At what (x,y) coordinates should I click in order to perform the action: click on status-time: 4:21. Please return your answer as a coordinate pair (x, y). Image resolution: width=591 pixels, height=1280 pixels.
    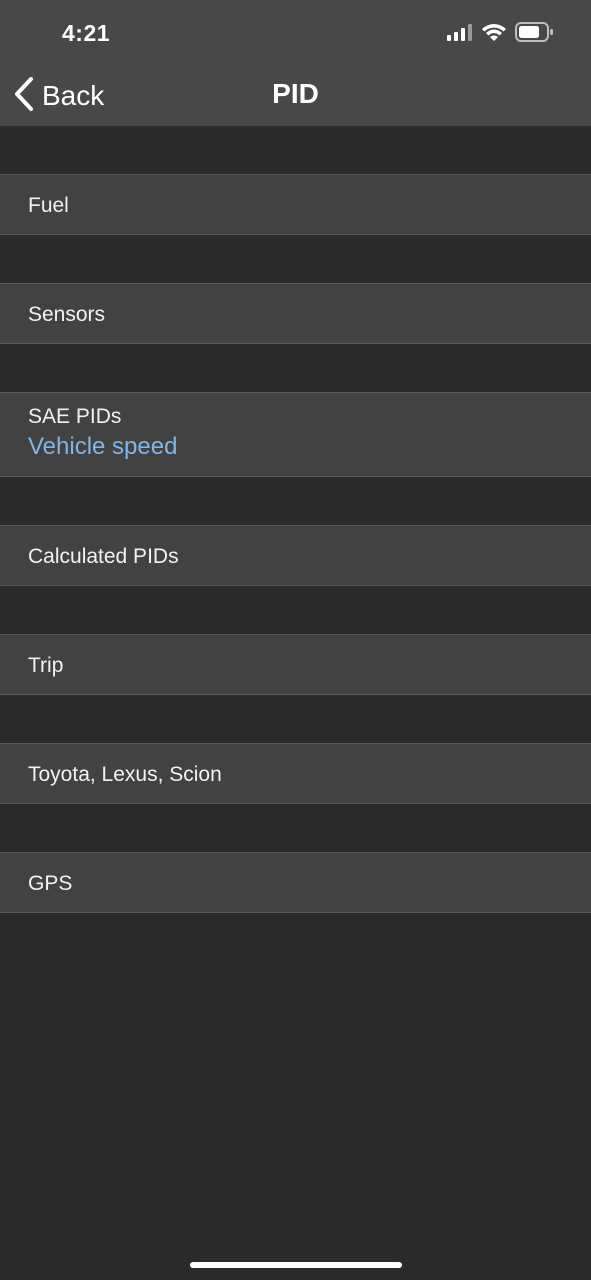
    Looking at the image, I should click on (86, 33).